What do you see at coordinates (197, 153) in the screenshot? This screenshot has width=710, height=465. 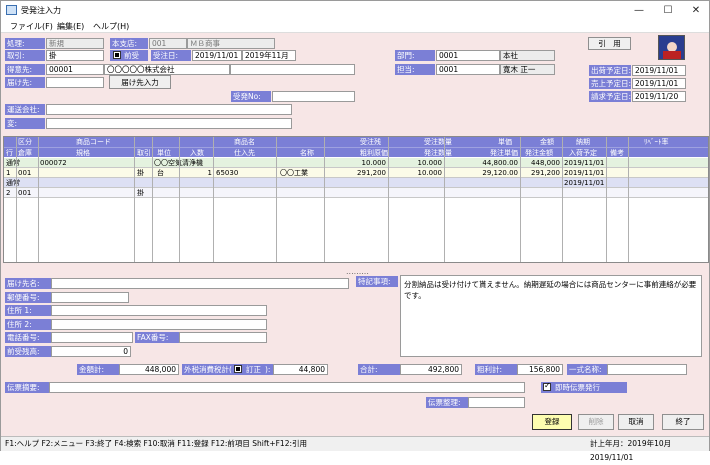 I see `col-pack: 入数` at bounding box center [197, 153].